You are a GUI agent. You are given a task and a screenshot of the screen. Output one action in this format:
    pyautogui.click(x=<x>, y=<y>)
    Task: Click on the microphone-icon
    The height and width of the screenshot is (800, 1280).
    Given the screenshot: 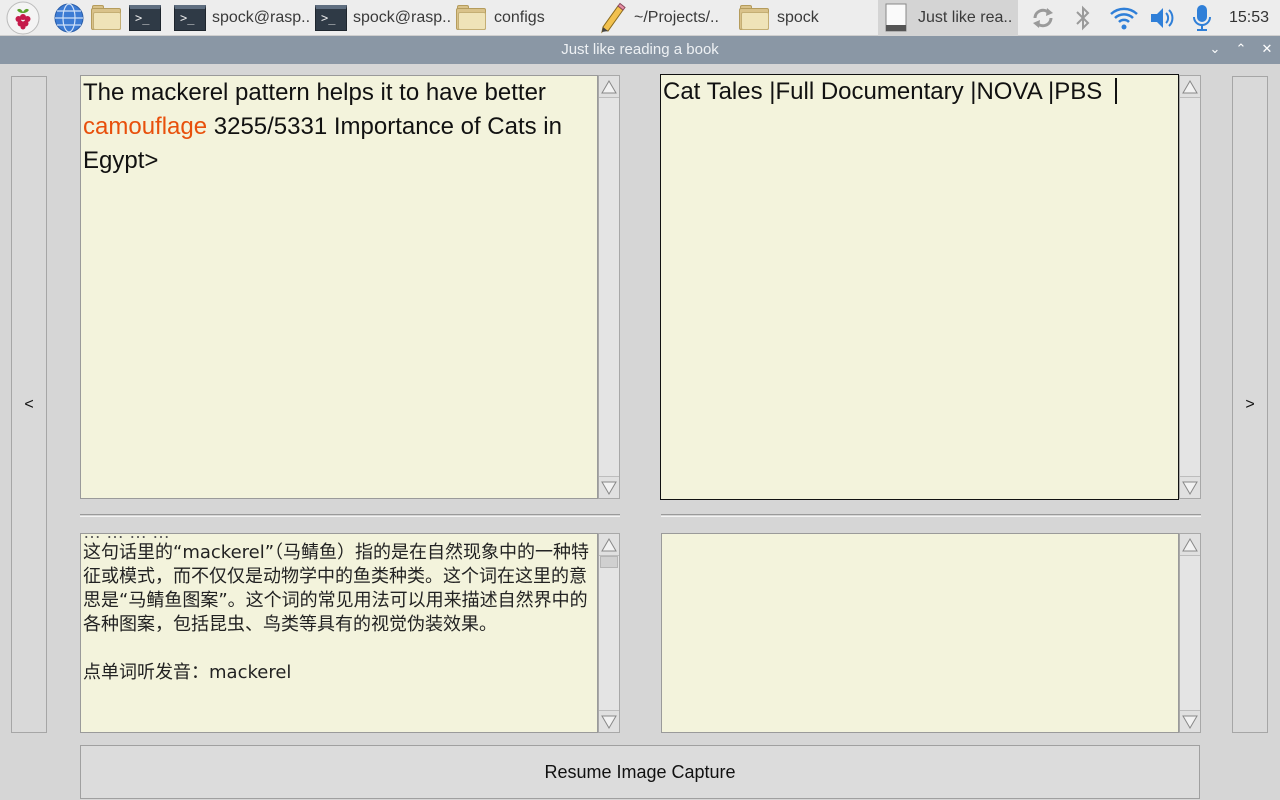 What is the action you would take?
    pyautogui.click(x=1202, y=18)
    